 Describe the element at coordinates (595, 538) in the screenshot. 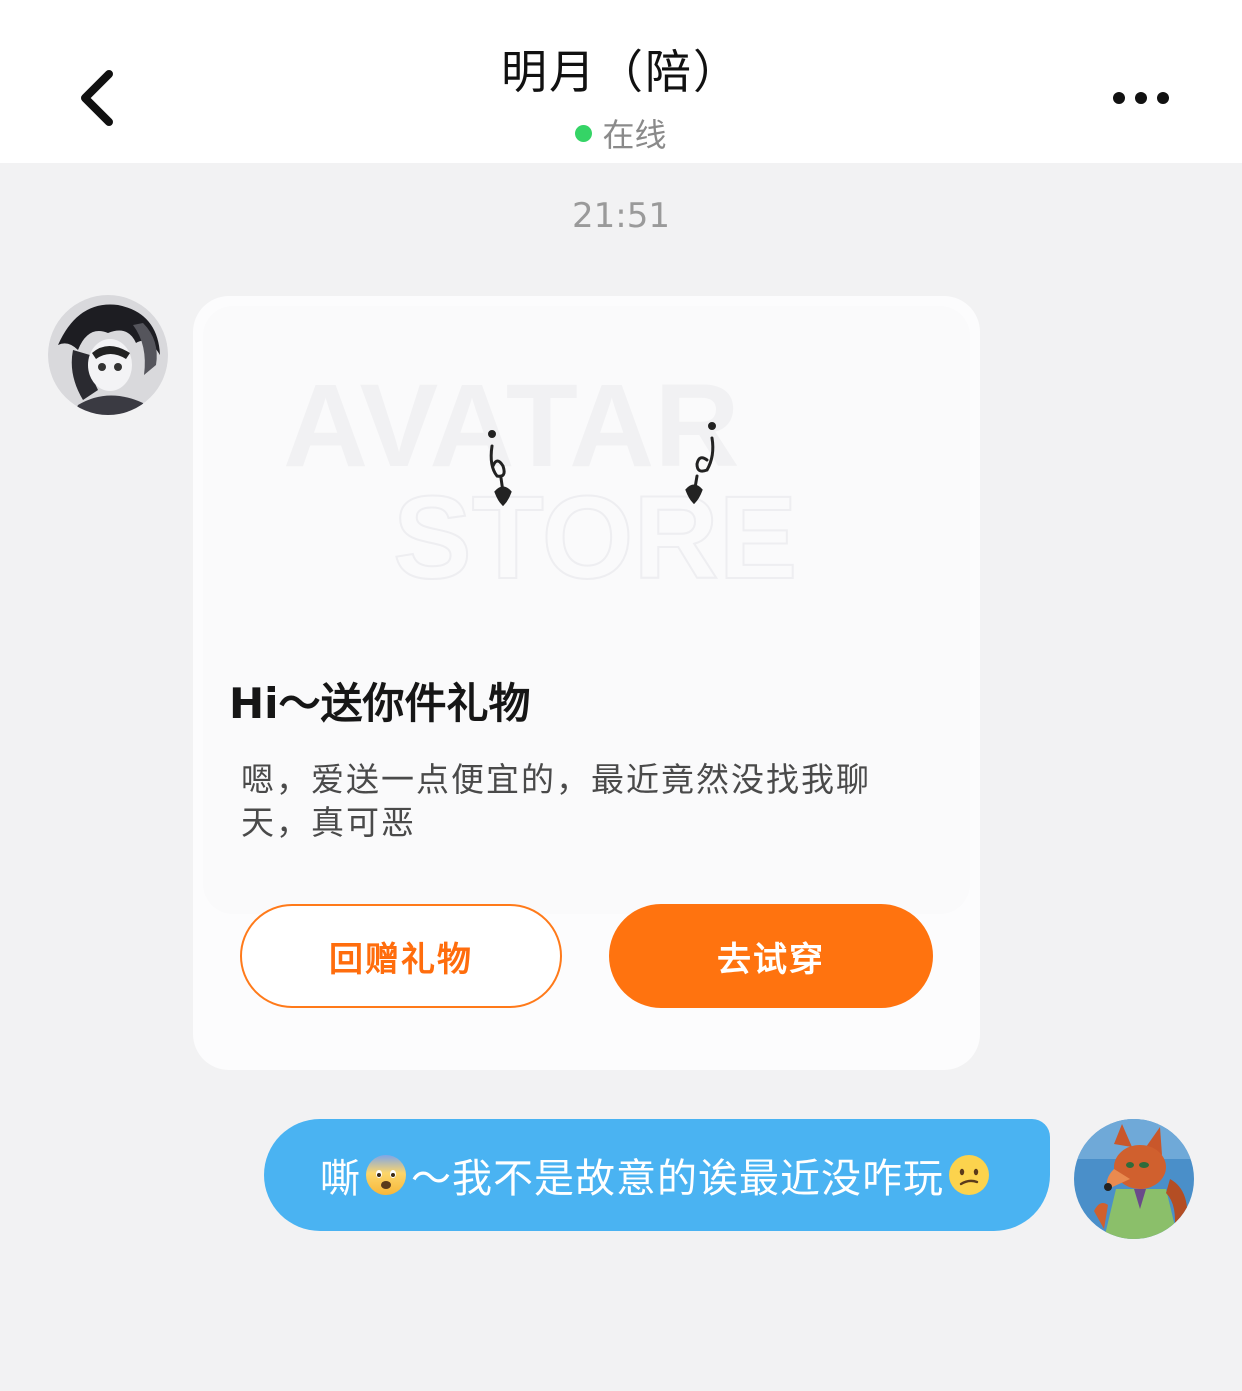

I see `watermark-store: STORE` at that location.